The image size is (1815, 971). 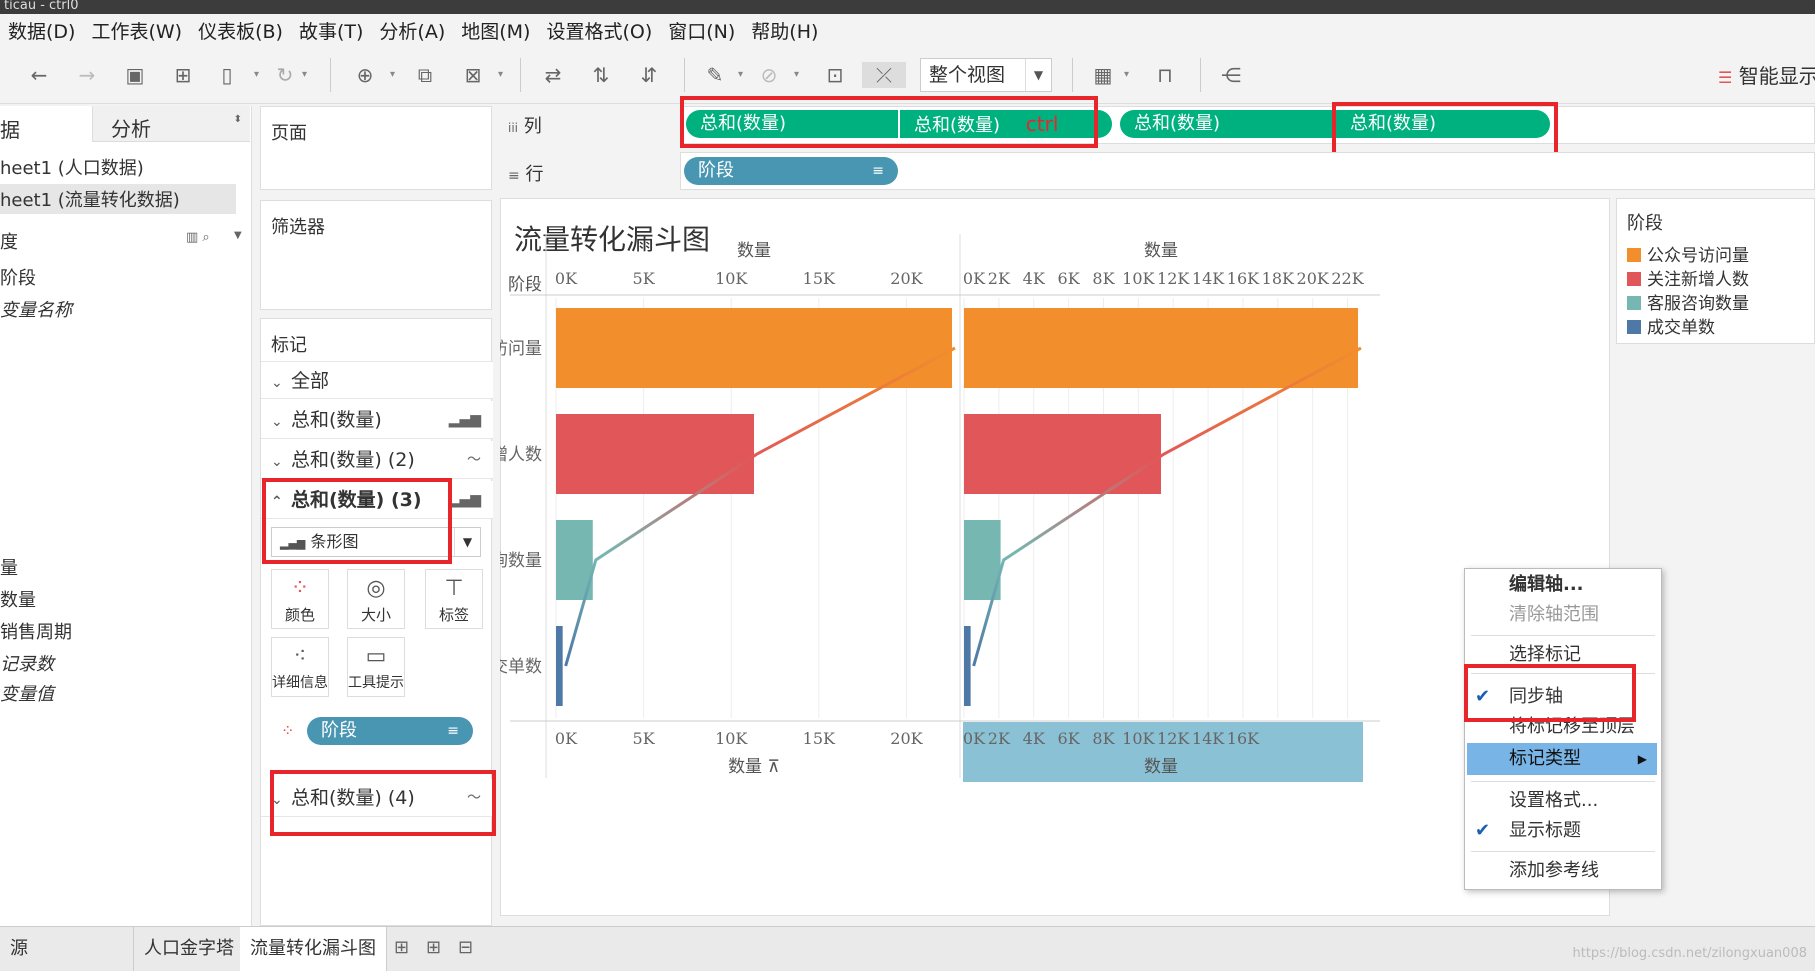 What do you see at coordinates (183, 75) in the screenshot?
I see `new-datasource-icon: ⊞` at bounding box center [183, 75].